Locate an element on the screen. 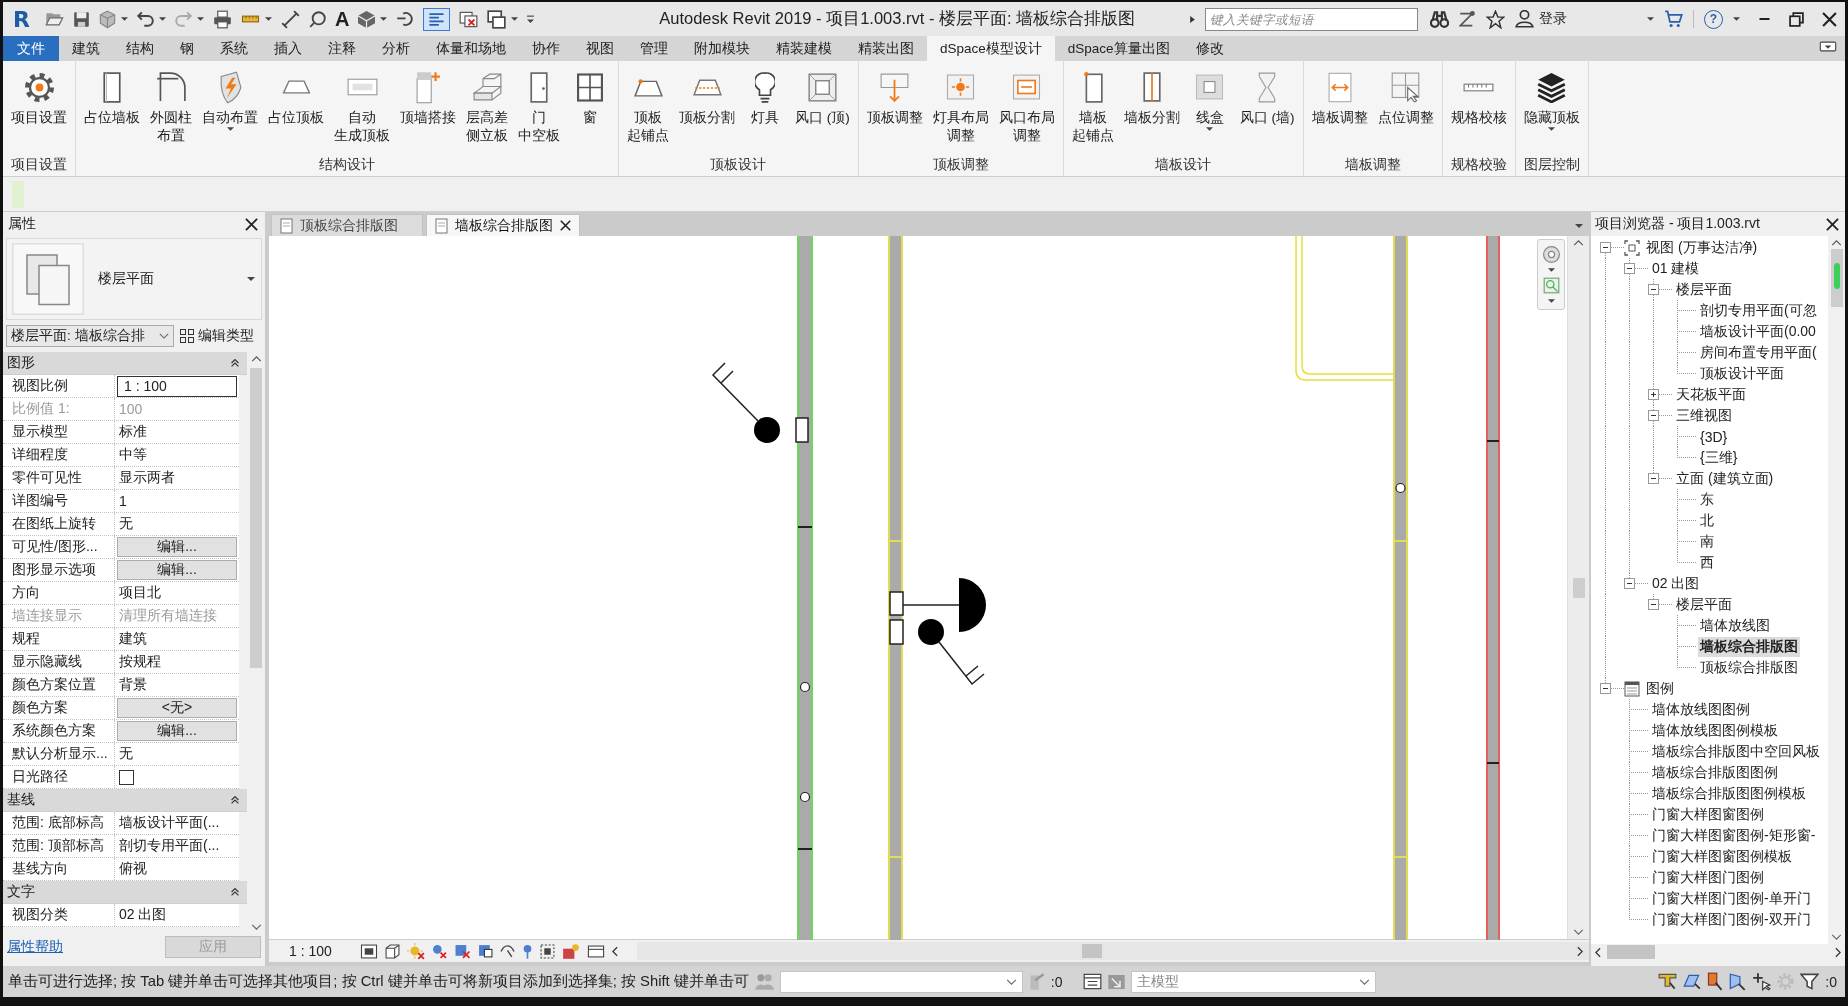 Image resolution: width=1848 pixels, height=1006 pixels. ribbon-button: 风口布局 调整 is located at coordinates (1026, 107).